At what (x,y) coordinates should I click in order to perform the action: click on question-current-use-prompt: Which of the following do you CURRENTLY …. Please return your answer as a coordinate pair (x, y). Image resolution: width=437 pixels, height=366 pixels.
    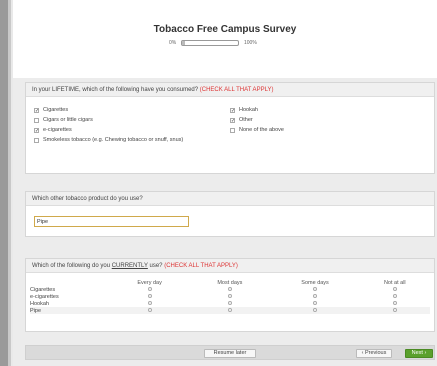
    Looking at the image, I should click on (230, 266).